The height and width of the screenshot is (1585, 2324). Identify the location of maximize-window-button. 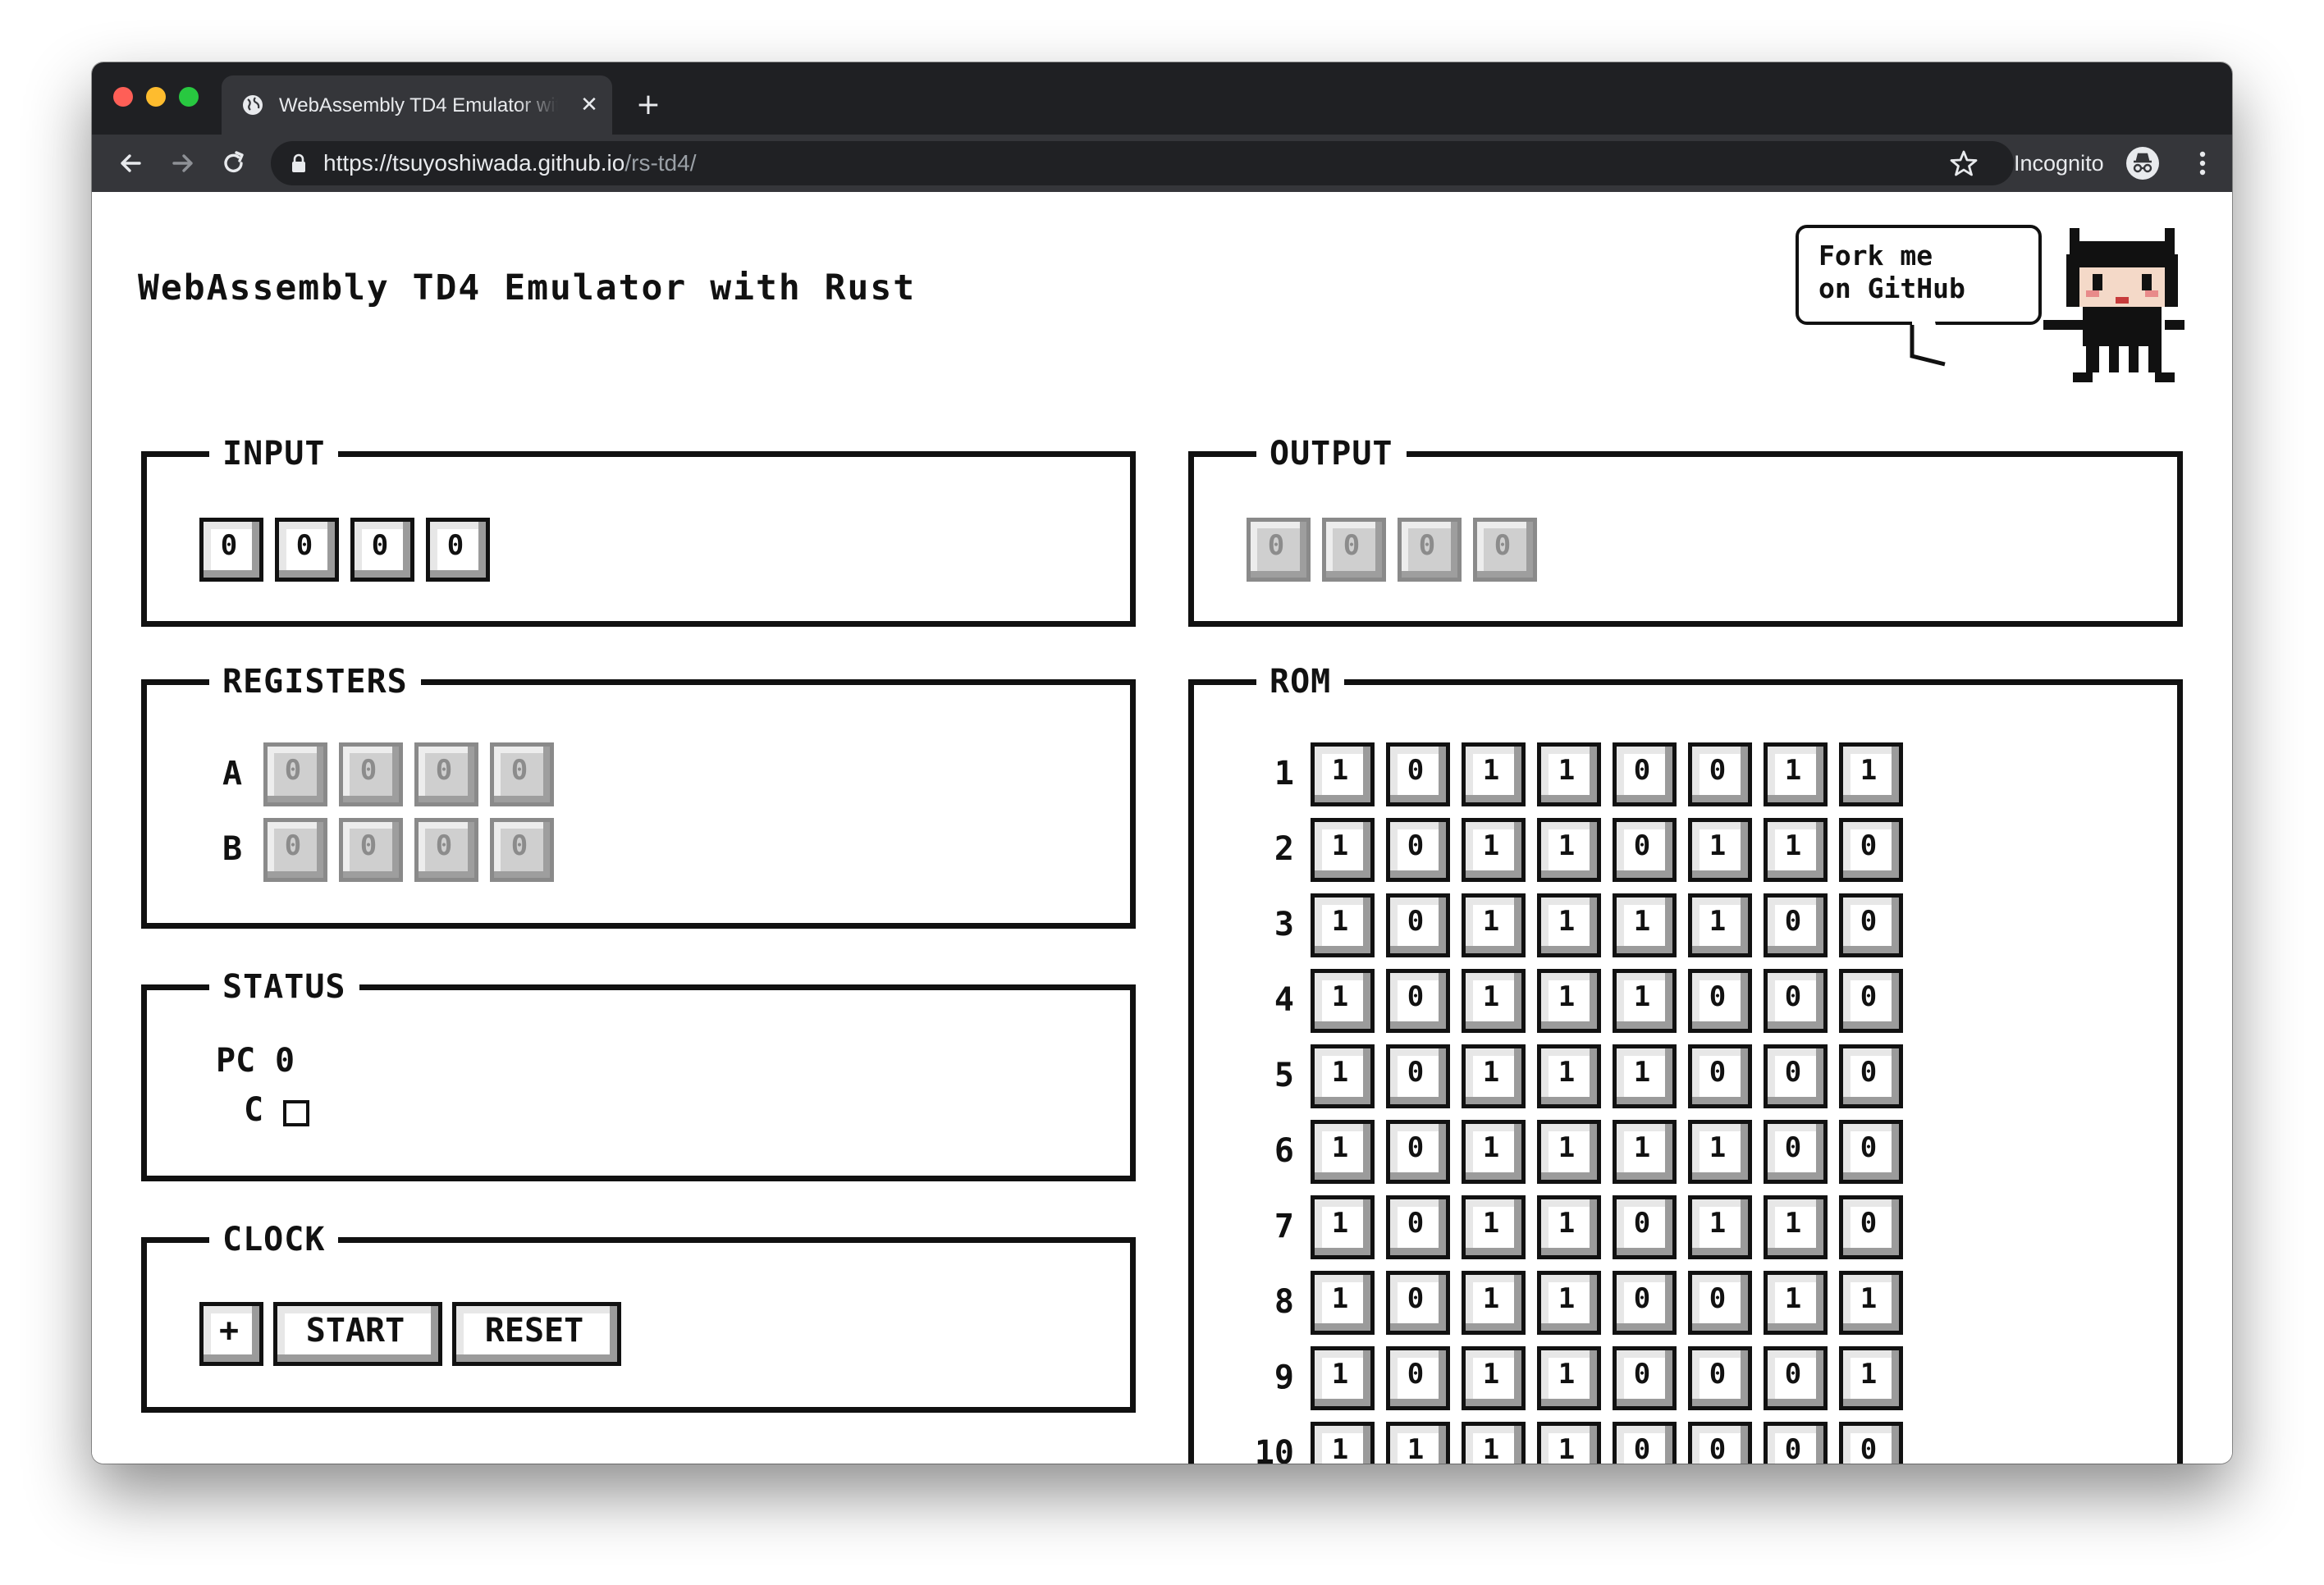
(189, 97).